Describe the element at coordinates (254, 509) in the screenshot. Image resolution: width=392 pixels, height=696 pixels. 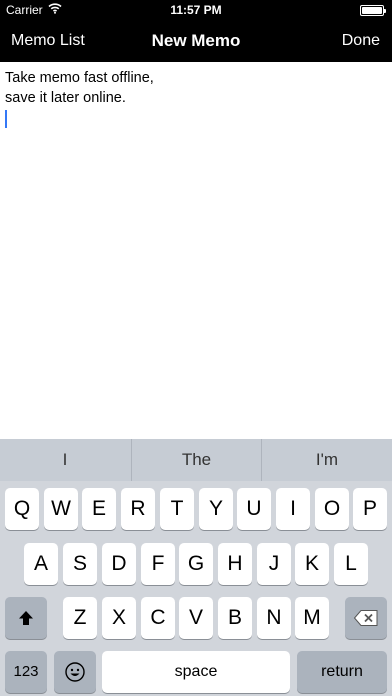
I see `key-u: U` at that location.